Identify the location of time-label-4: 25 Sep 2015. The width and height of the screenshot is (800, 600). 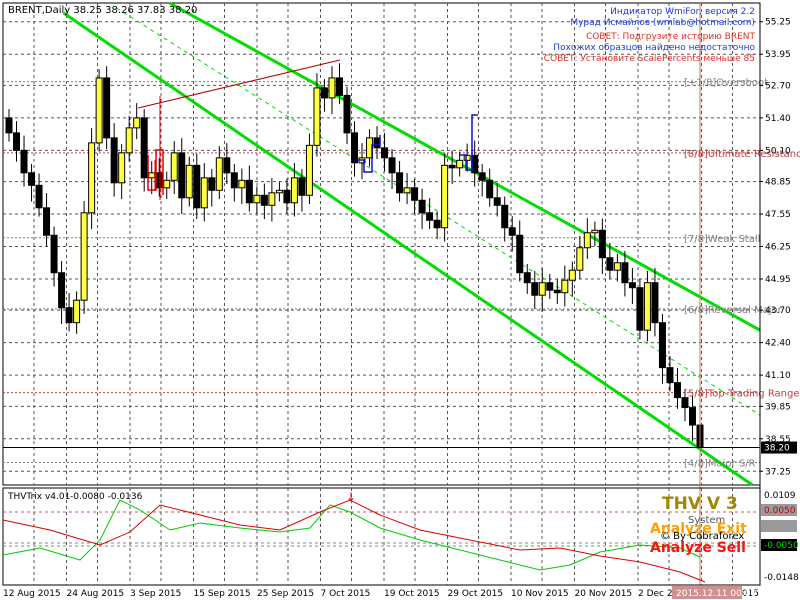
(285, 594).